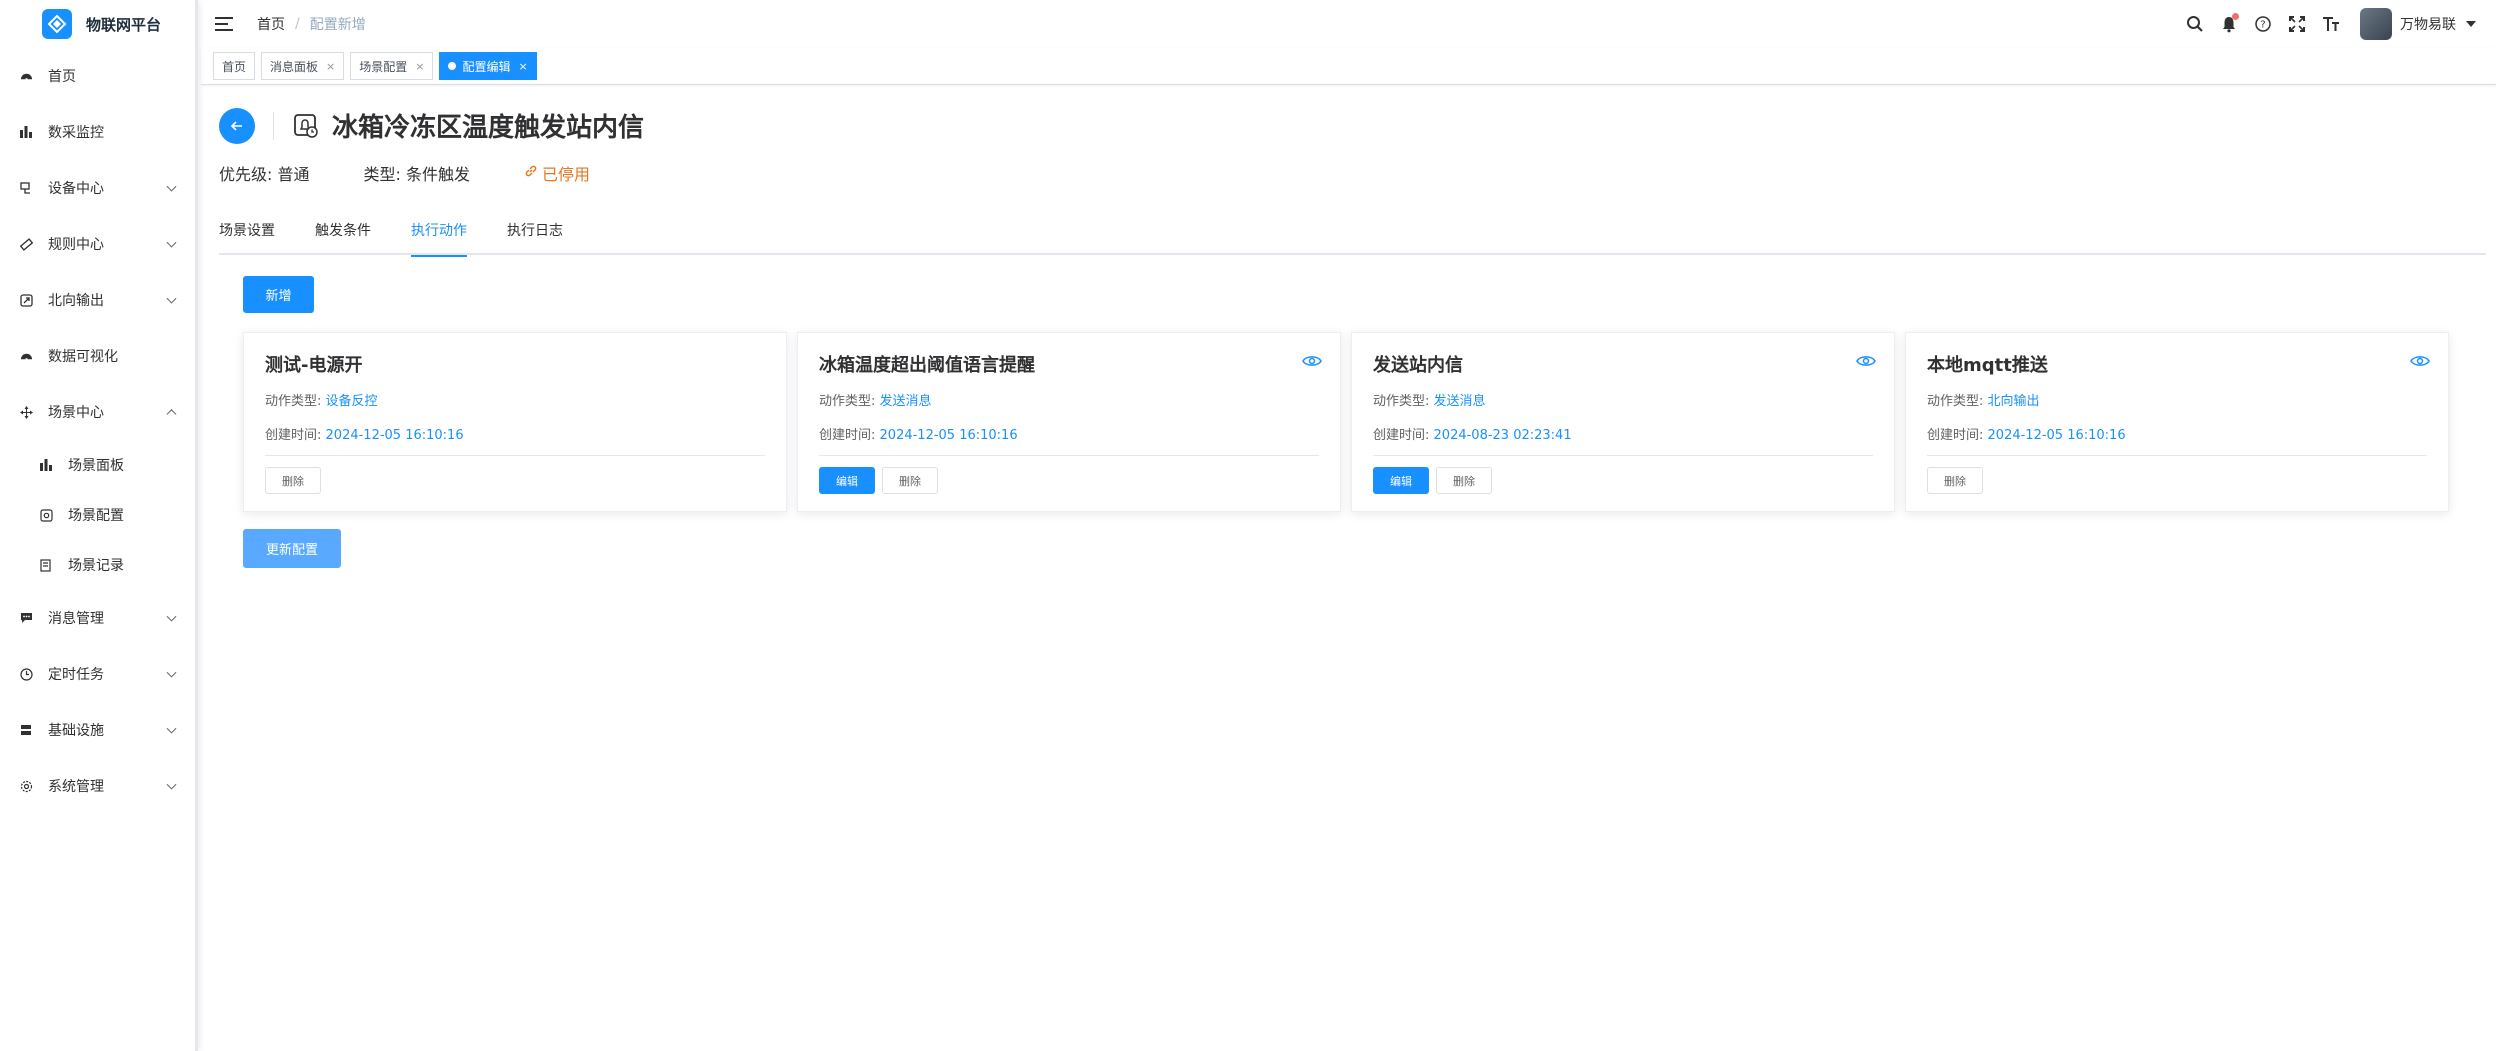 This screenshot has width=2496, height=1051. Describe the element at coordinates (2229, 24) in the screenshot. I see `bell-icon` at that location.